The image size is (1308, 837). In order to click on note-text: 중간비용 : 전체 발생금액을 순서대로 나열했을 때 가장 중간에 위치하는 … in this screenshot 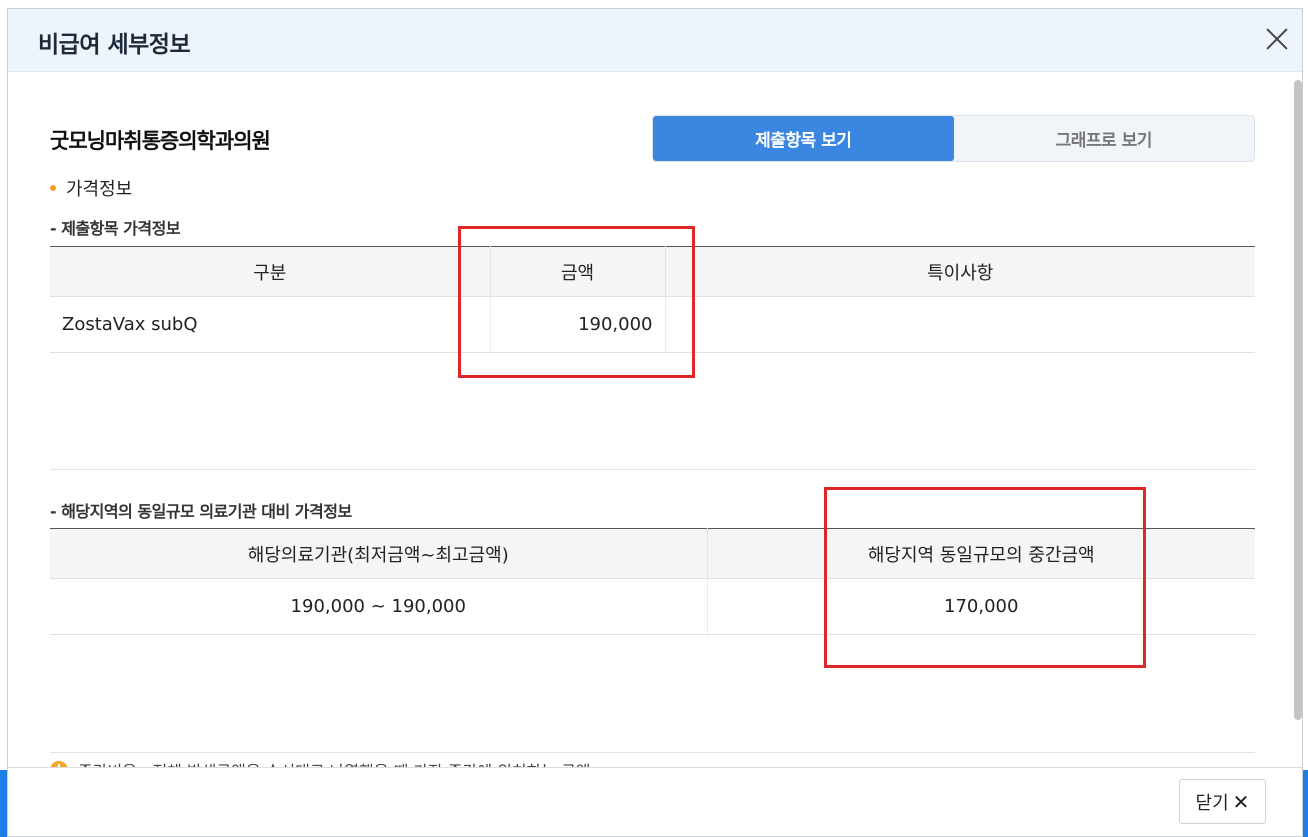, I will do `click(334, 762)`.